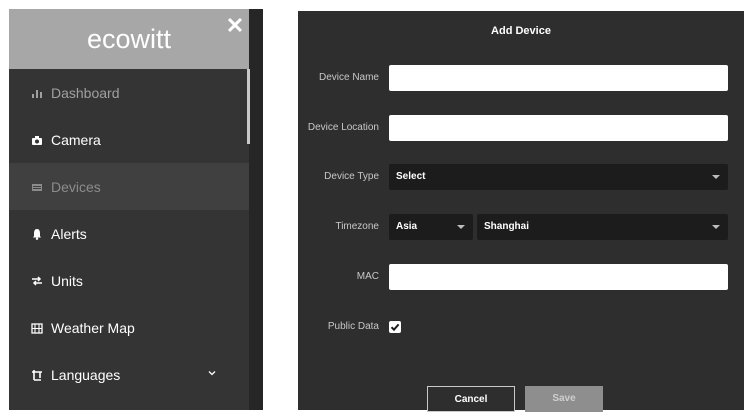  I want to click on sidebar-item-camera: Camera, so click(129, 139).